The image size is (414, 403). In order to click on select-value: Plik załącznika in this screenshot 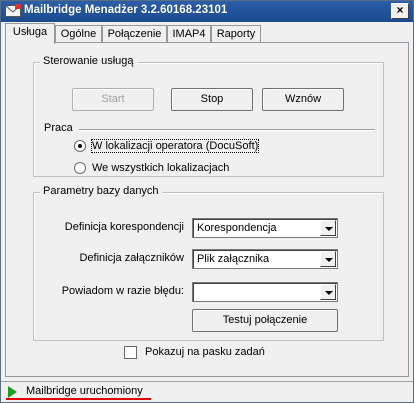, I will do `click(233, 259)`.